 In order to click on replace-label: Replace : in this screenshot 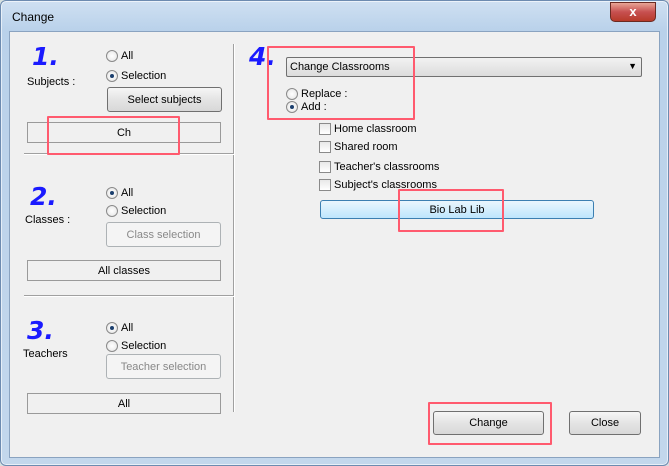, I will do `click(324, 94)`.